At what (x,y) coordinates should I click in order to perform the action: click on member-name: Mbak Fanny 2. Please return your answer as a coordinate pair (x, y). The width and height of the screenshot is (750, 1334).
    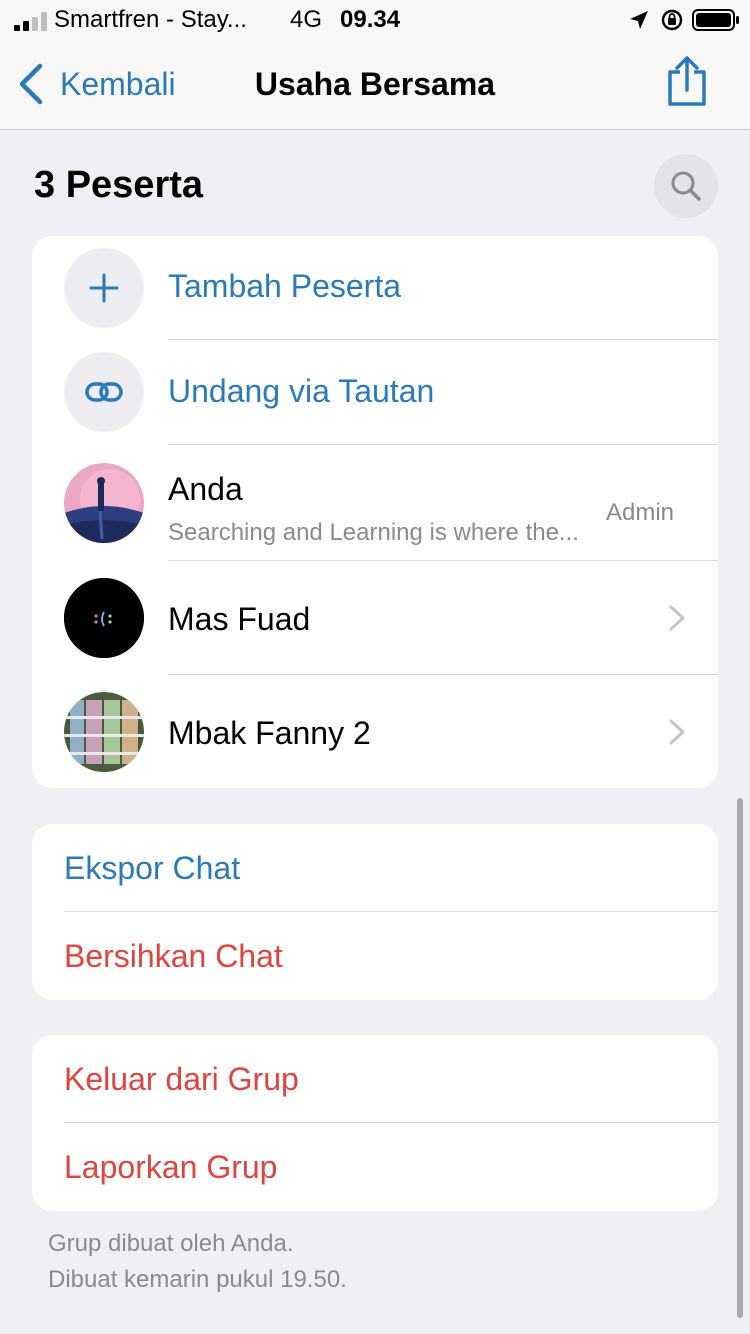
    Looking at the image, I should click on (269, 733).